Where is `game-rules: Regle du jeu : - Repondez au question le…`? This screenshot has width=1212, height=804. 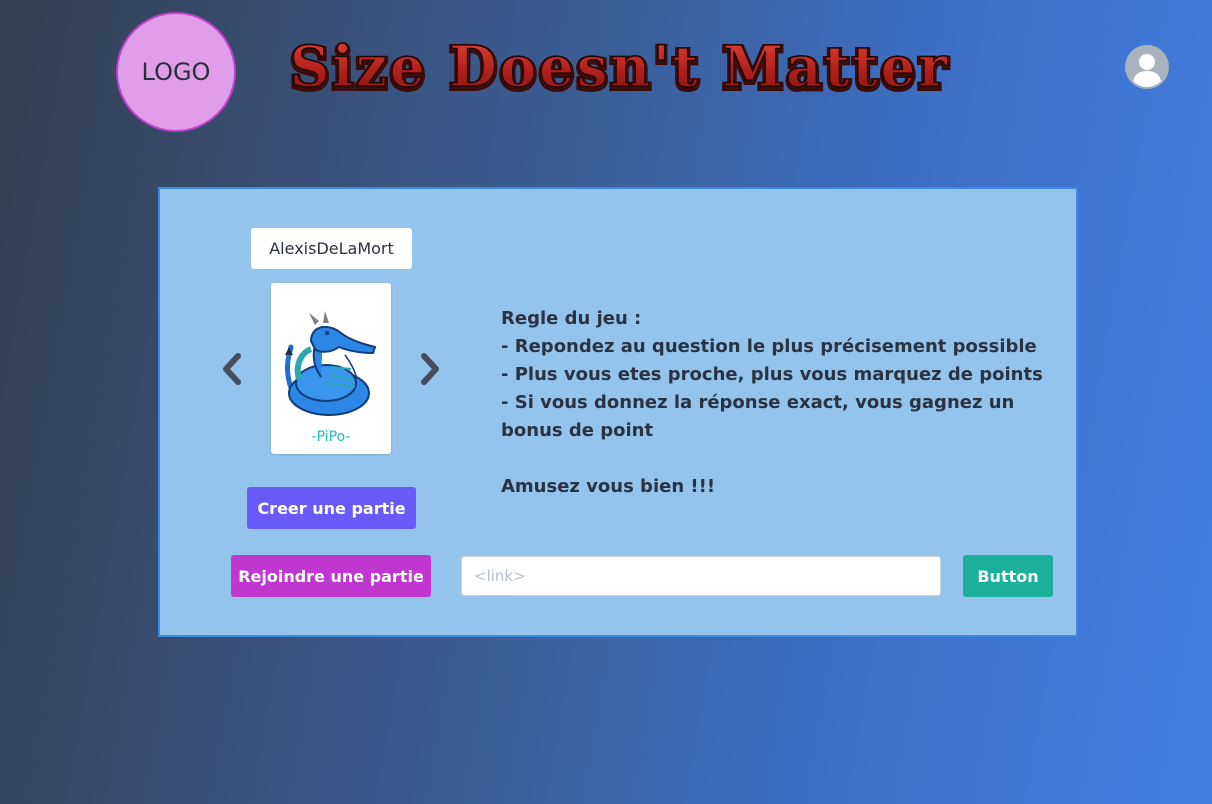 game-rules: Regle du jeu : - Repondez au question le… is located at coordinates (772, 403).